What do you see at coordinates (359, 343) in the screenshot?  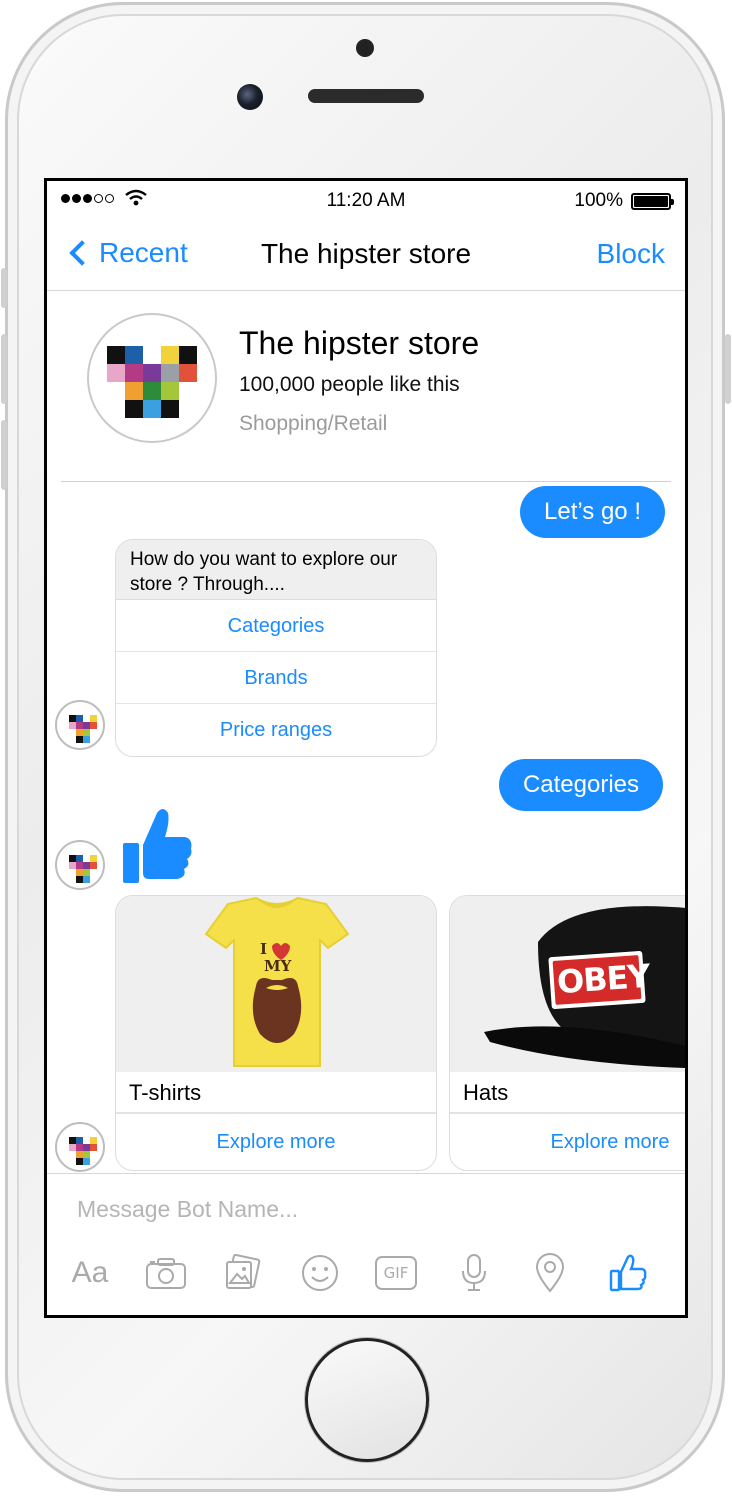 I see `profile-name: The hipster store` at bounding box center [359, 343].